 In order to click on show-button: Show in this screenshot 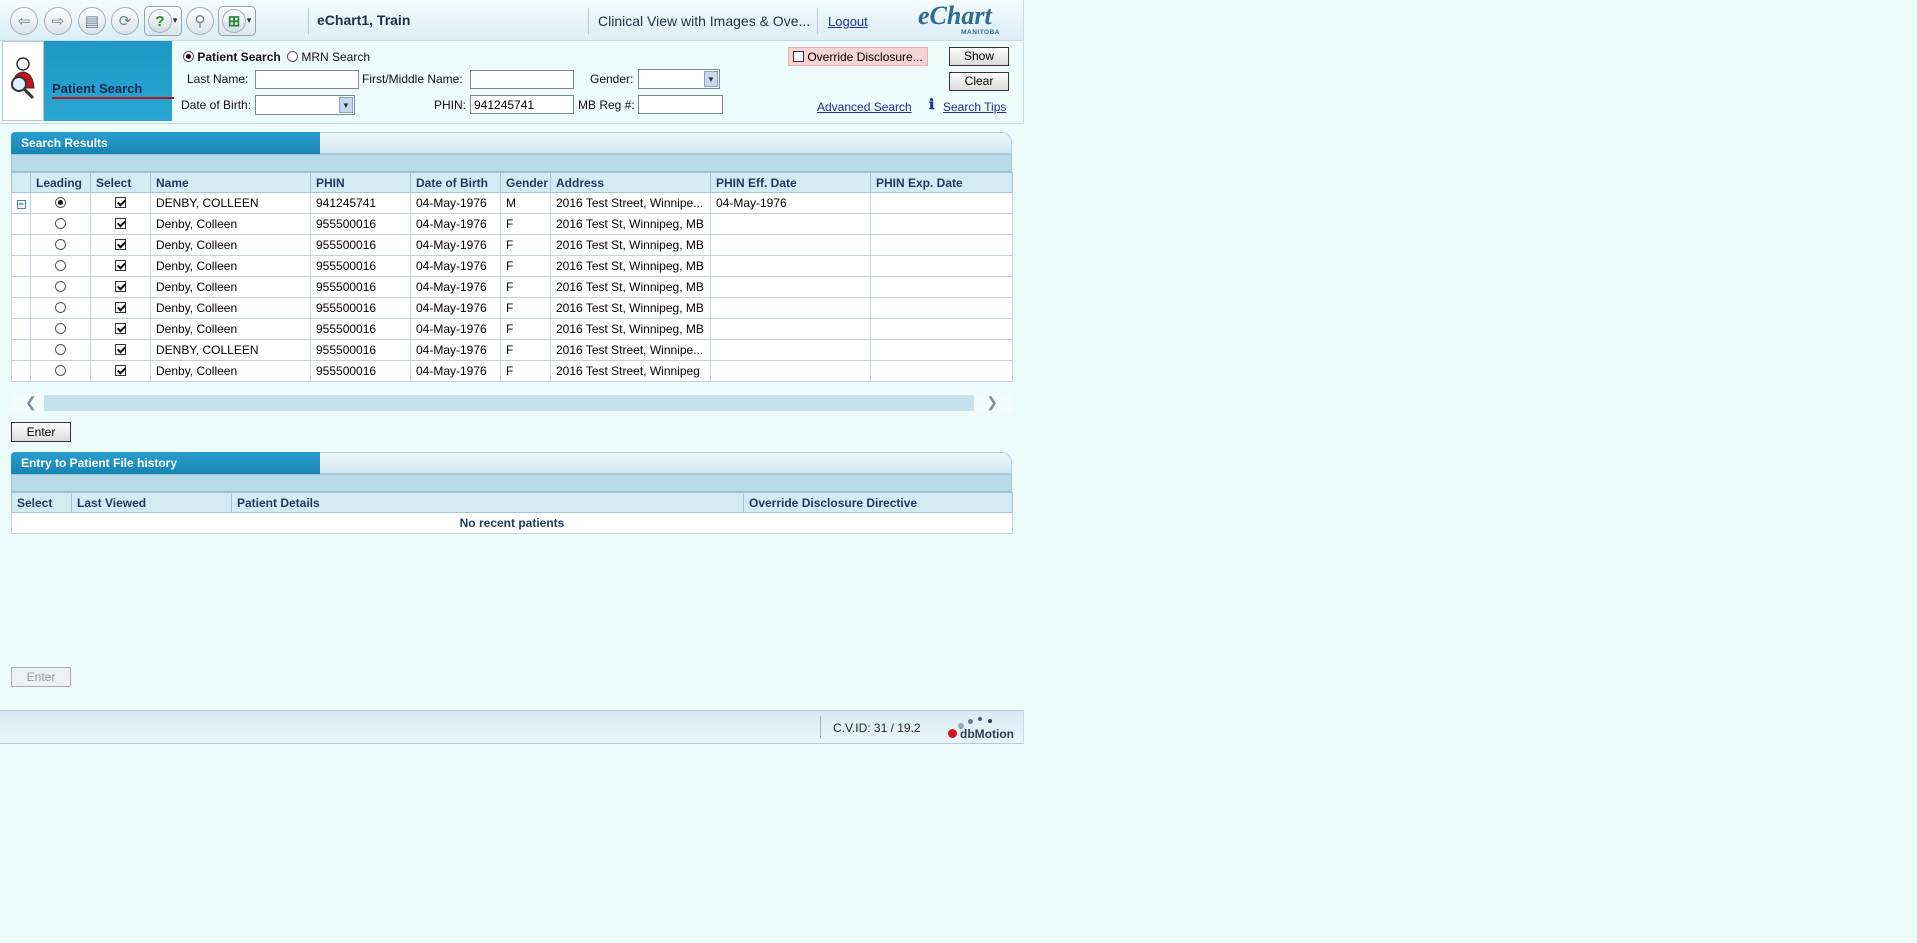, I will do `click(979, 56)`.